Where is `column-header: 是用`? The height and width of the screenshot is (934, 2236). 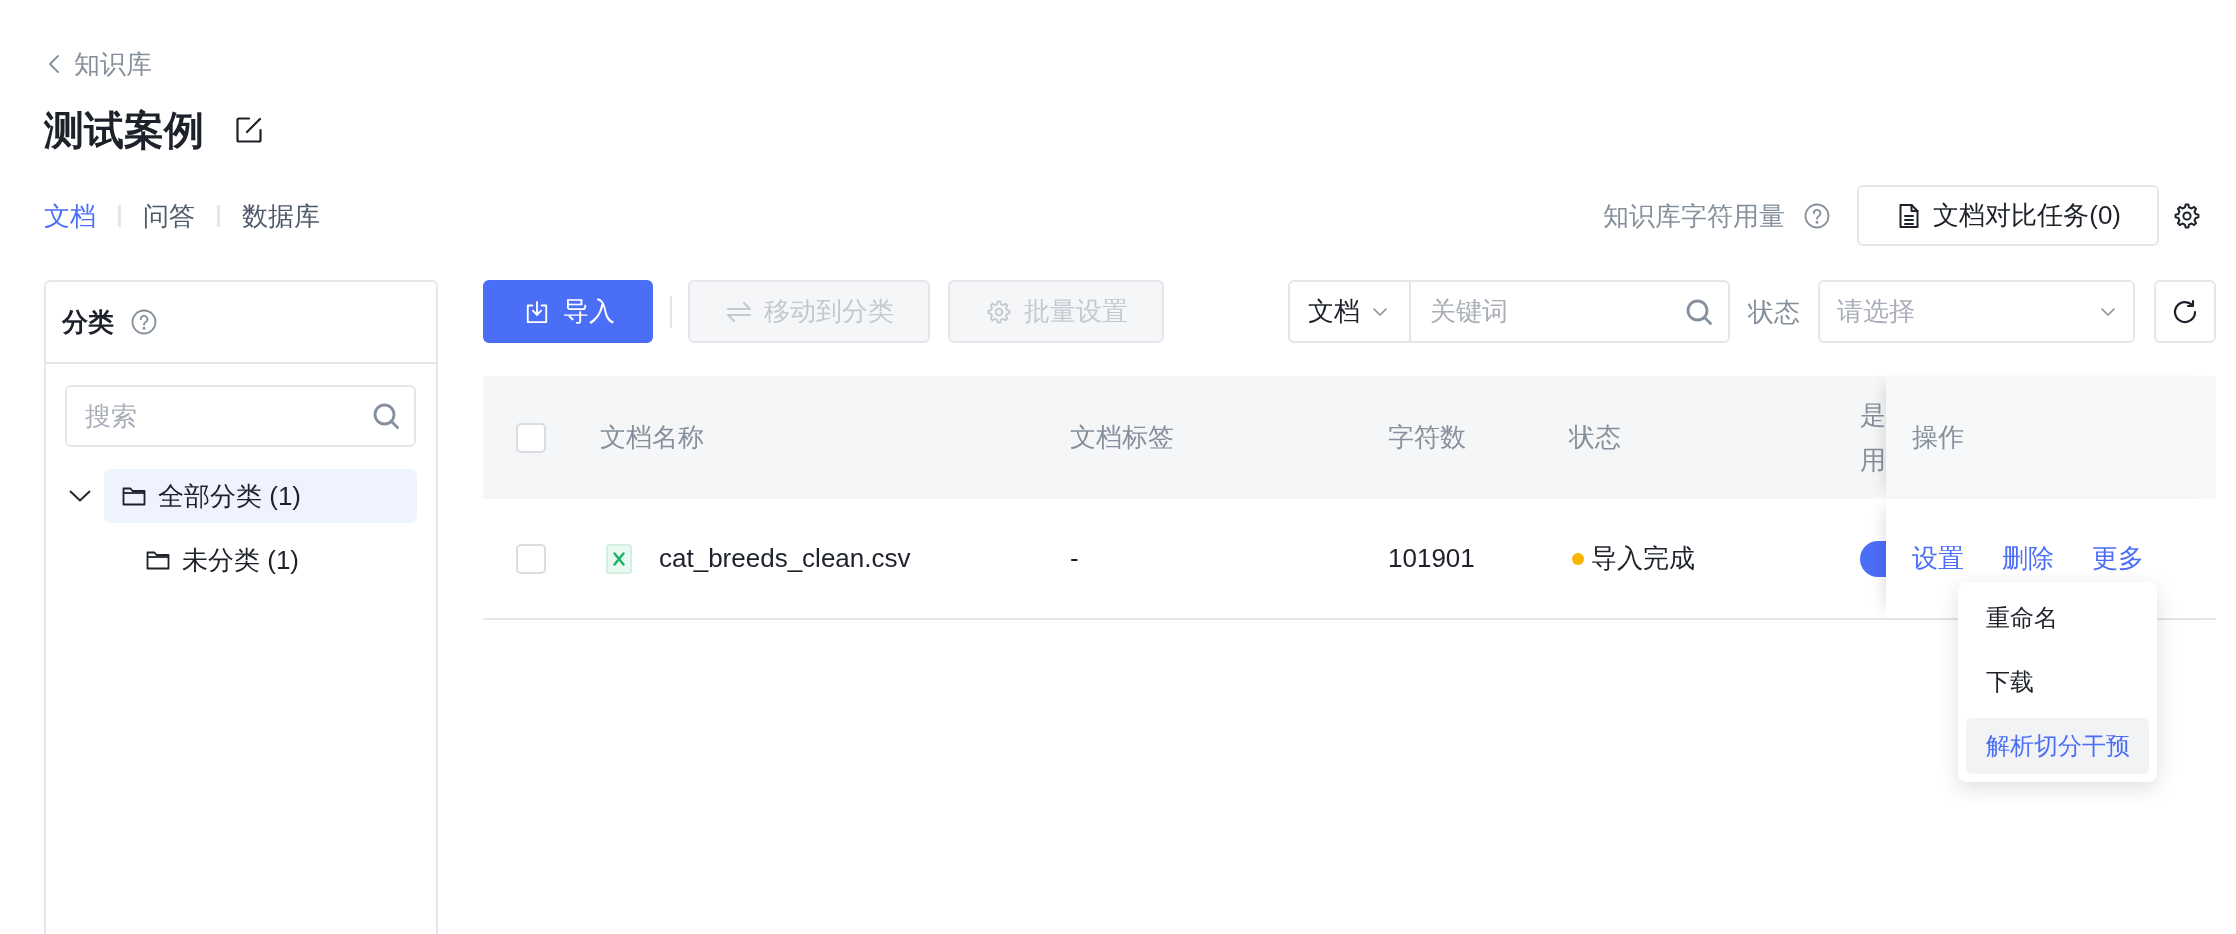 column-header: 是用 is located at coordinates (1873, 437).